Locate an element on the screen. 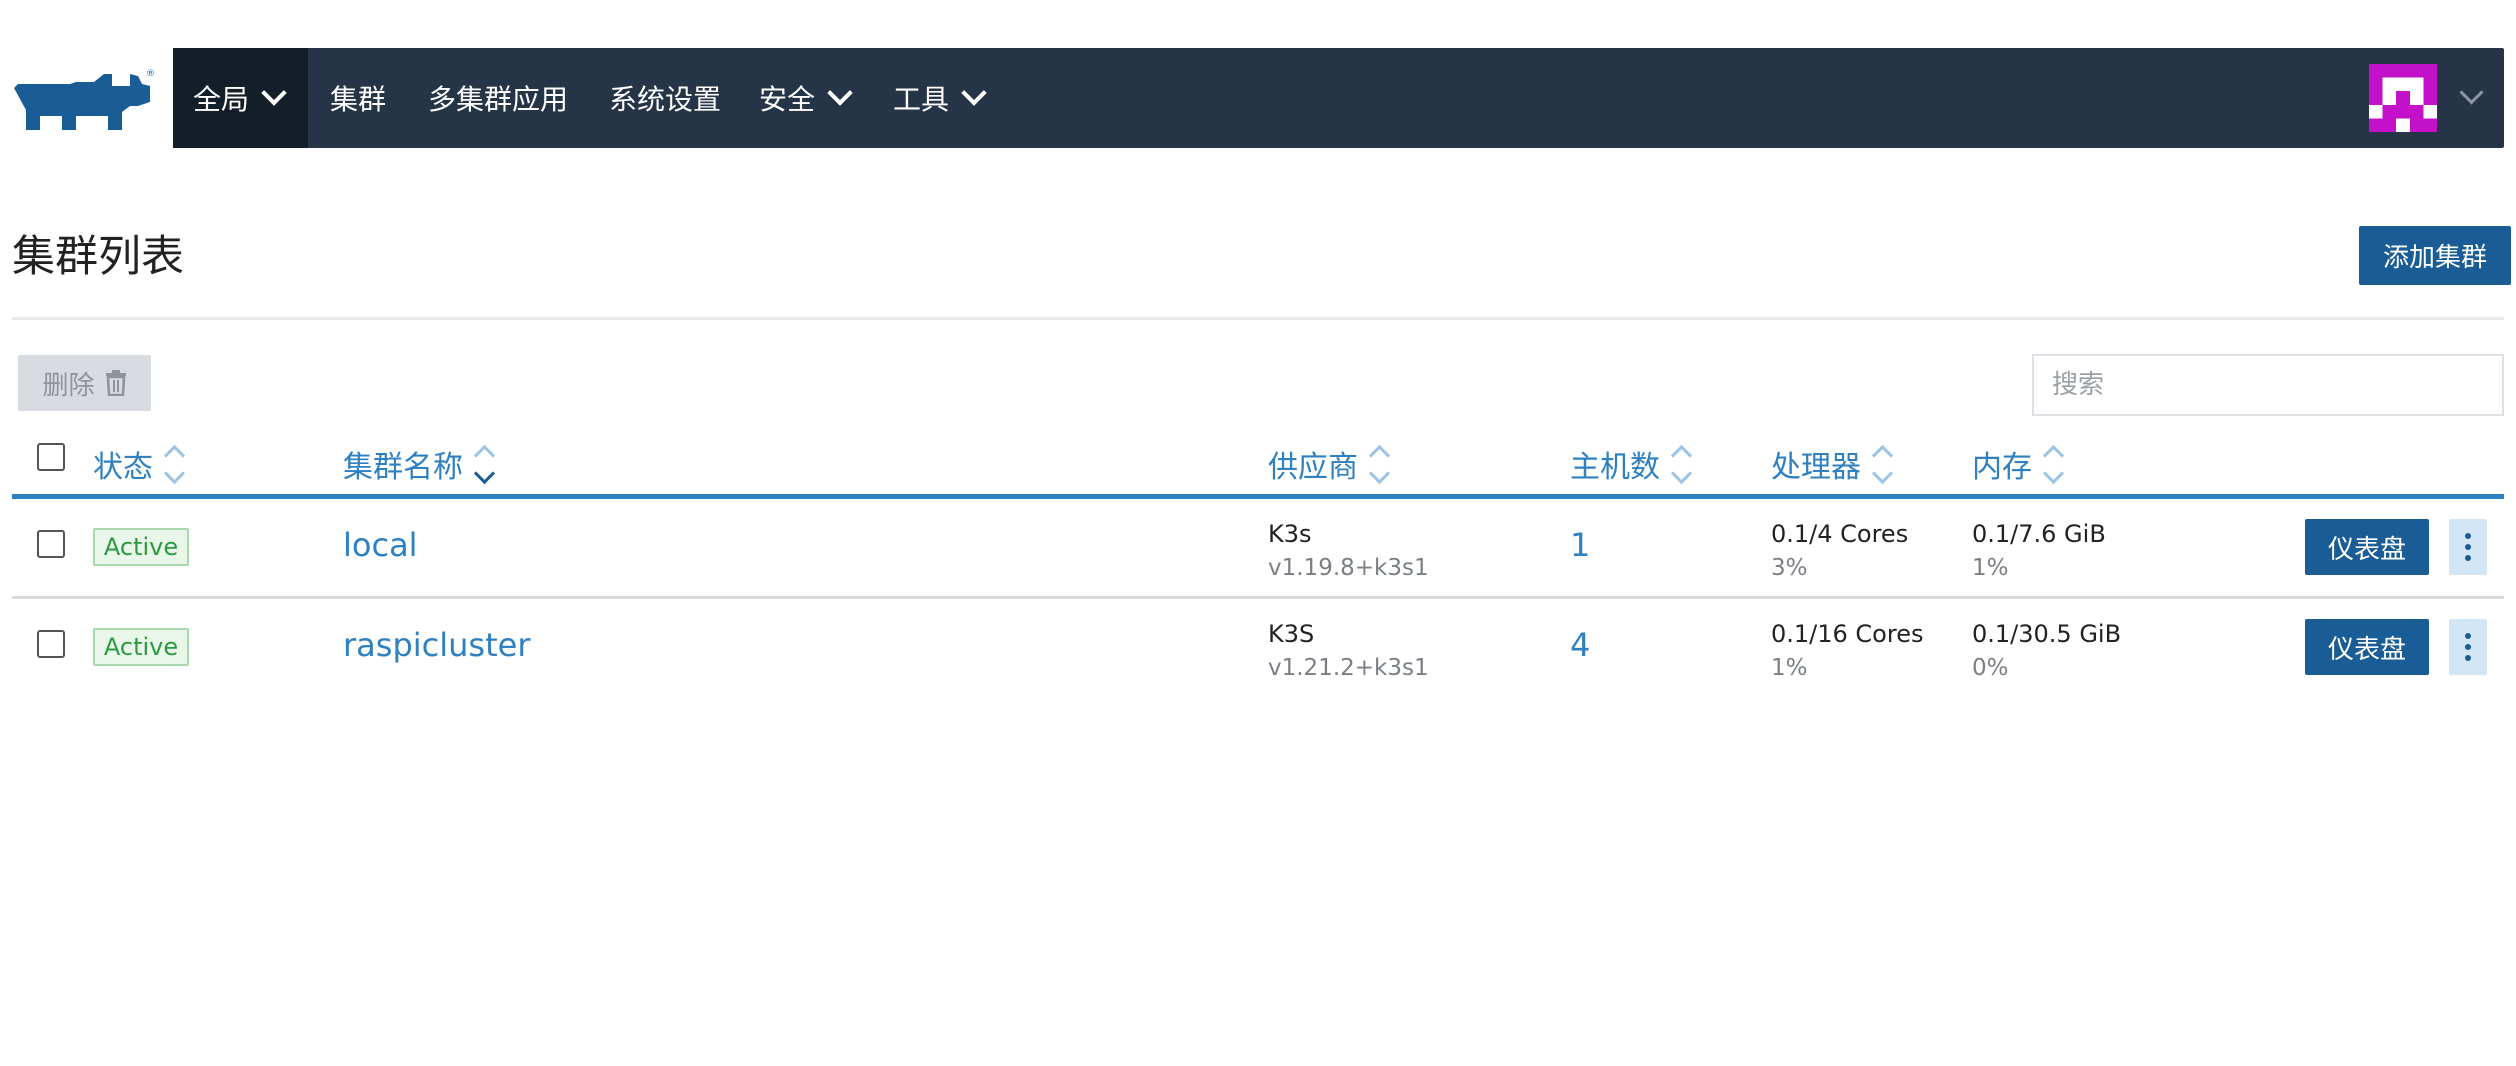  nav-system-settings-label: 系统设置 is located at coordinates (665, 99).